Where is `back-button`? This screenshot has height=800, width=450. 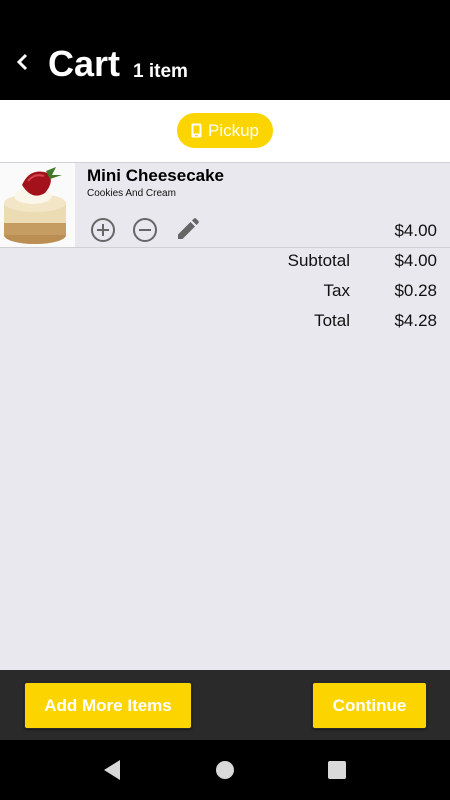
back-button is located at coordinates (22, 62).